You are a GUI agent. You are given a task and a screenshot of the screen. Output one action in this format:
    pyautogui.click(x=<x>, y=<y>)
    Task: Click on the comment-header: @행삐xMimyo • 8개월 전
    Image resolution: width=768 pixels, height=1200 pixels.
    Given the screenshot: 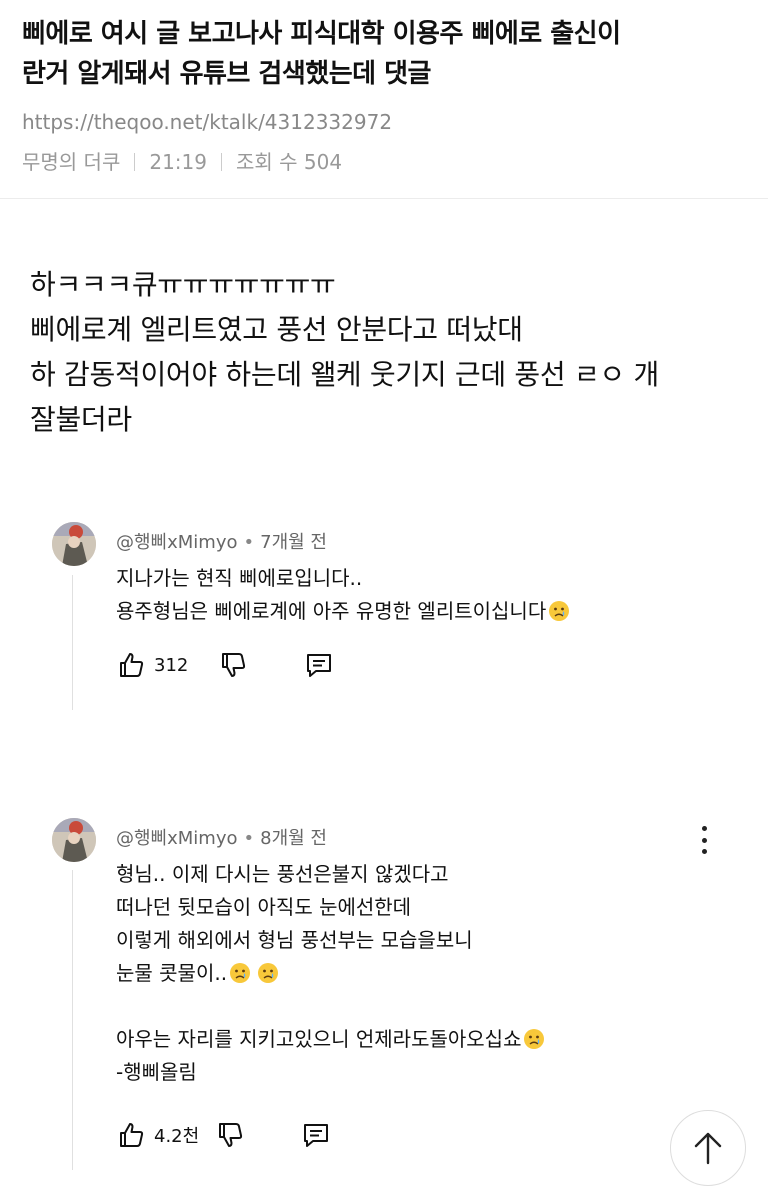 What is the action you would take?
    pyautogui.click(x=221, y=837)
    